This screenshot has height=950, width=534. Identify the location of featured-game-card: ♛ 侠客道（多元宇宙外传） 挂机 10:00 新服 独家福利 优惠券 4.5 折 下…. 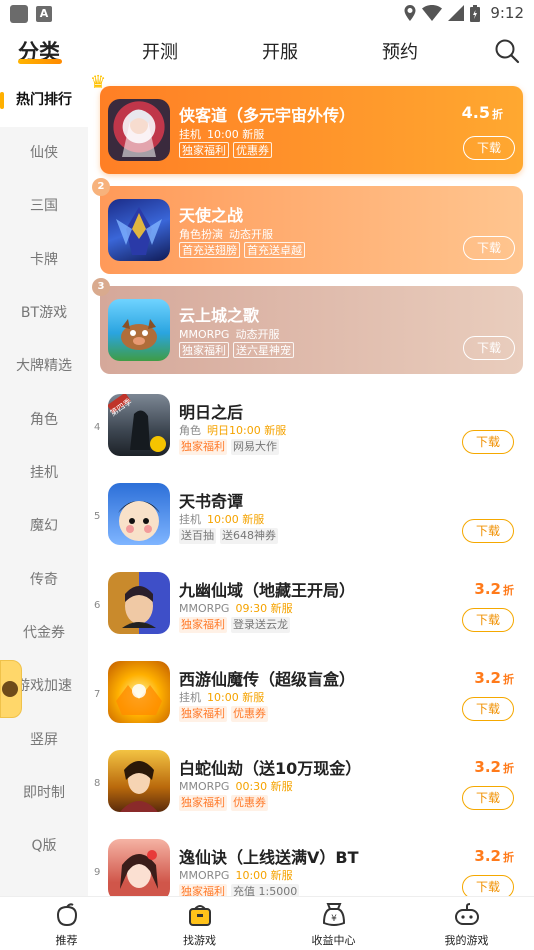
(306, 124).